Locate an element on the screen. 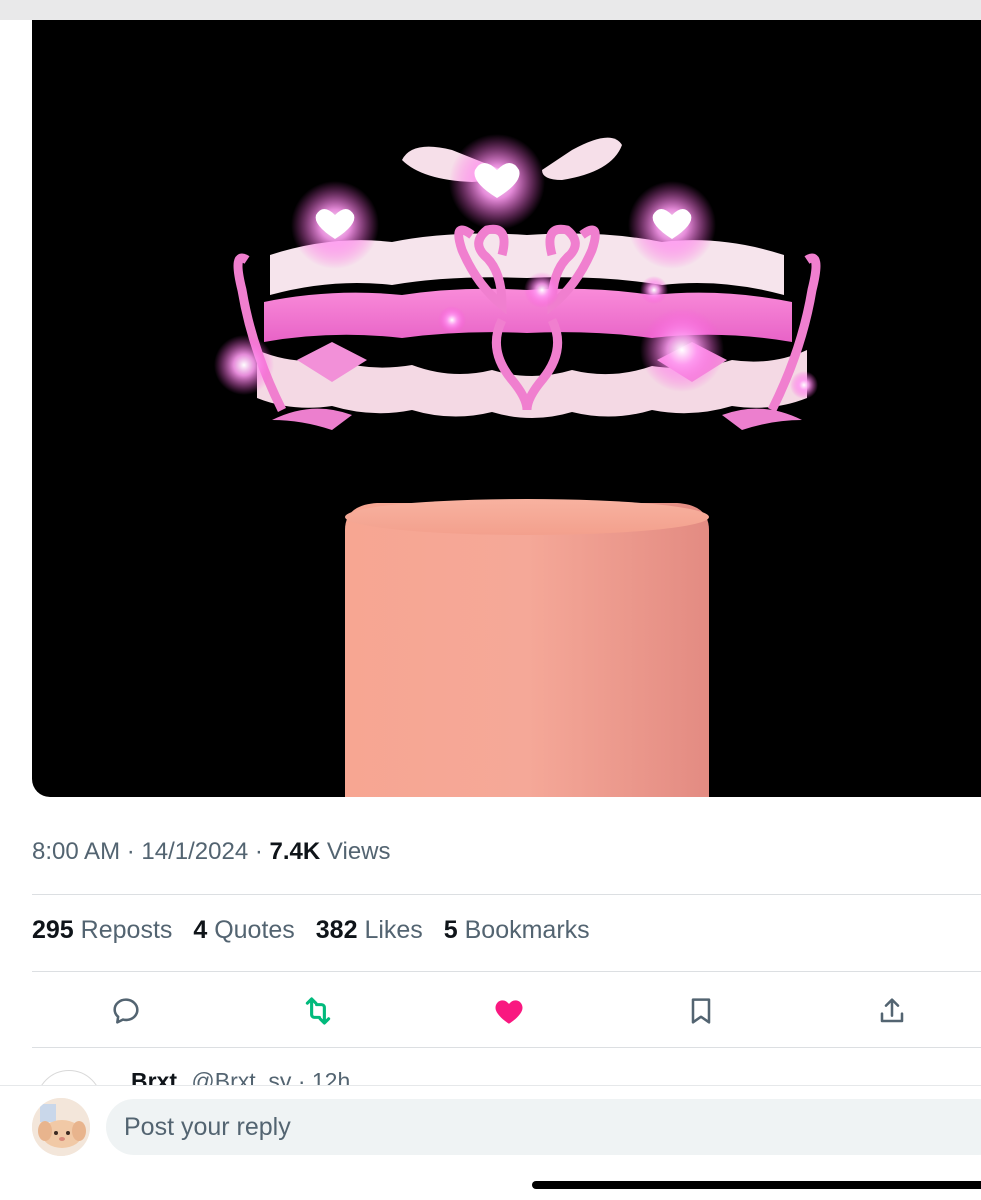 This screenshot has height=1200, width=981. reply-composer is located at coordinates (490, 1142).